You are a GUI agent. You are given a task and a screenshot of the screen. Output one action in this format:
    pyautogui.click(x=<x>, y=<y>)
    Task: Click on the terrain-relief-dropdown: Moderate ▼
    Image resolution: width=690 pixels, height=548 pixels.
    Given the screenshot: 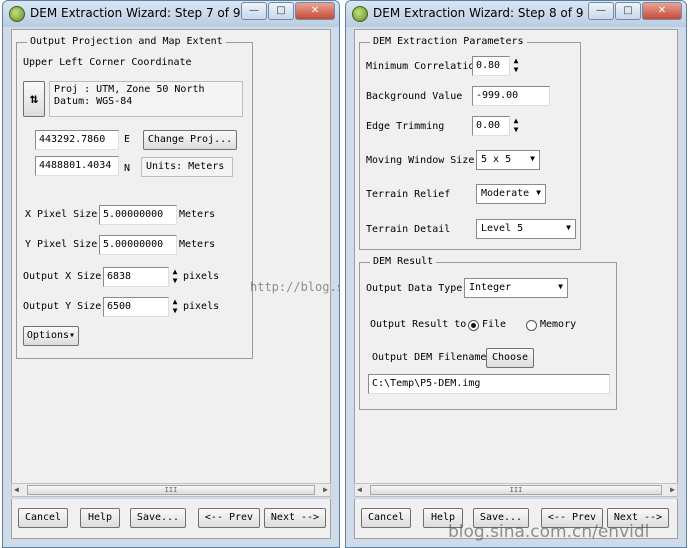 What is the action you would take?
    pyautogui.click(x=511, y=194)
    